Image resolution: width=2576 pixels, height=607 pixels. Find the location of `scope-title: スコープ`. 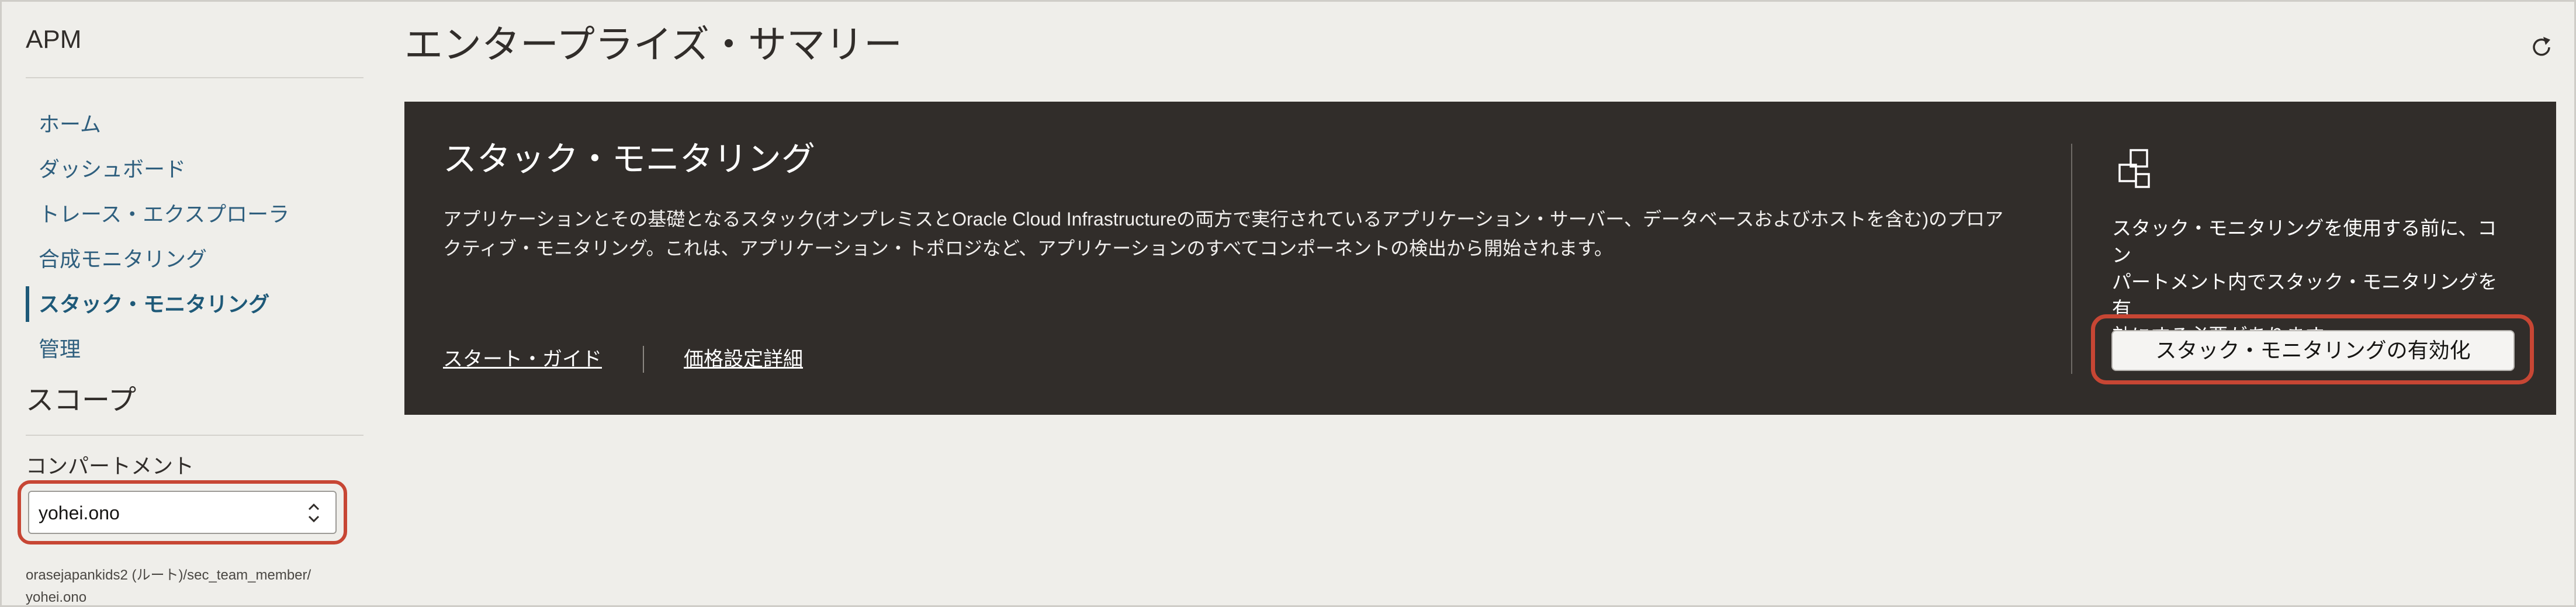

scope-title: スコープ is located at coordinates (82, 400).